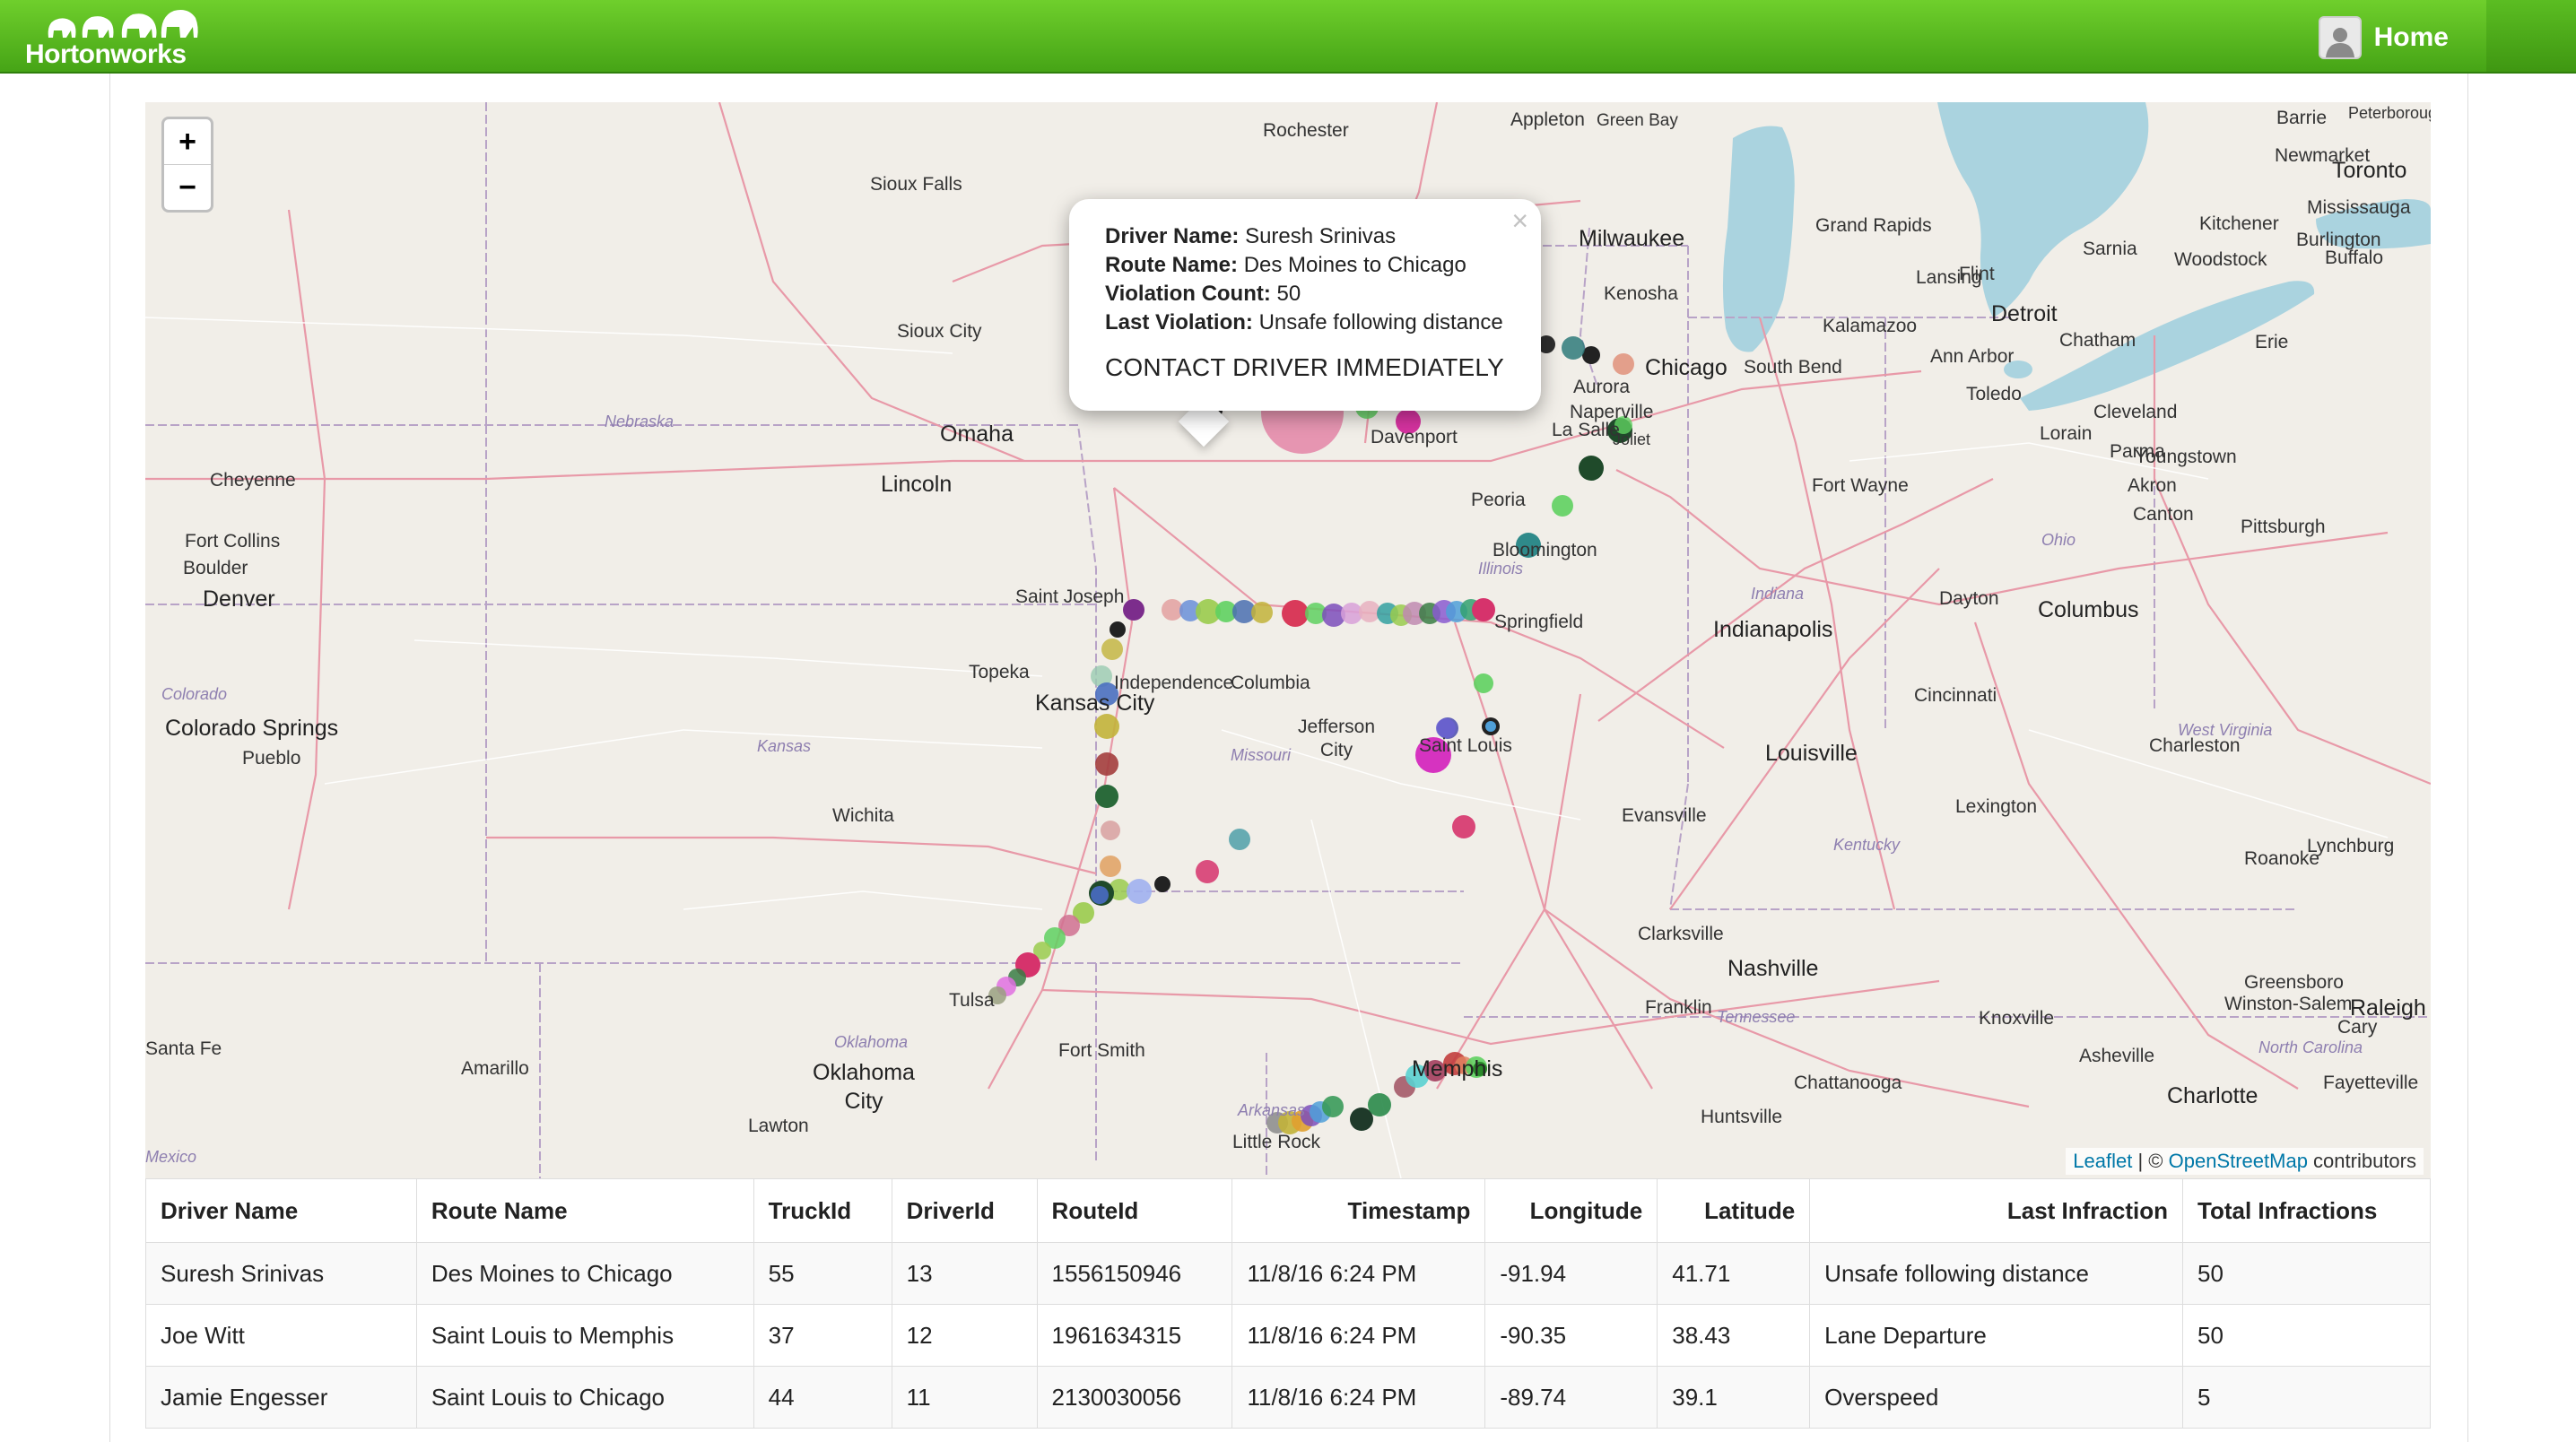 Image resolution: width=2576 pixels, height=1442 pixels. What do you see at coordinates (1358, 1210) in the screenshot?
I see `col-timestamp: Timestamp` at bounding box center [1358, 1210].